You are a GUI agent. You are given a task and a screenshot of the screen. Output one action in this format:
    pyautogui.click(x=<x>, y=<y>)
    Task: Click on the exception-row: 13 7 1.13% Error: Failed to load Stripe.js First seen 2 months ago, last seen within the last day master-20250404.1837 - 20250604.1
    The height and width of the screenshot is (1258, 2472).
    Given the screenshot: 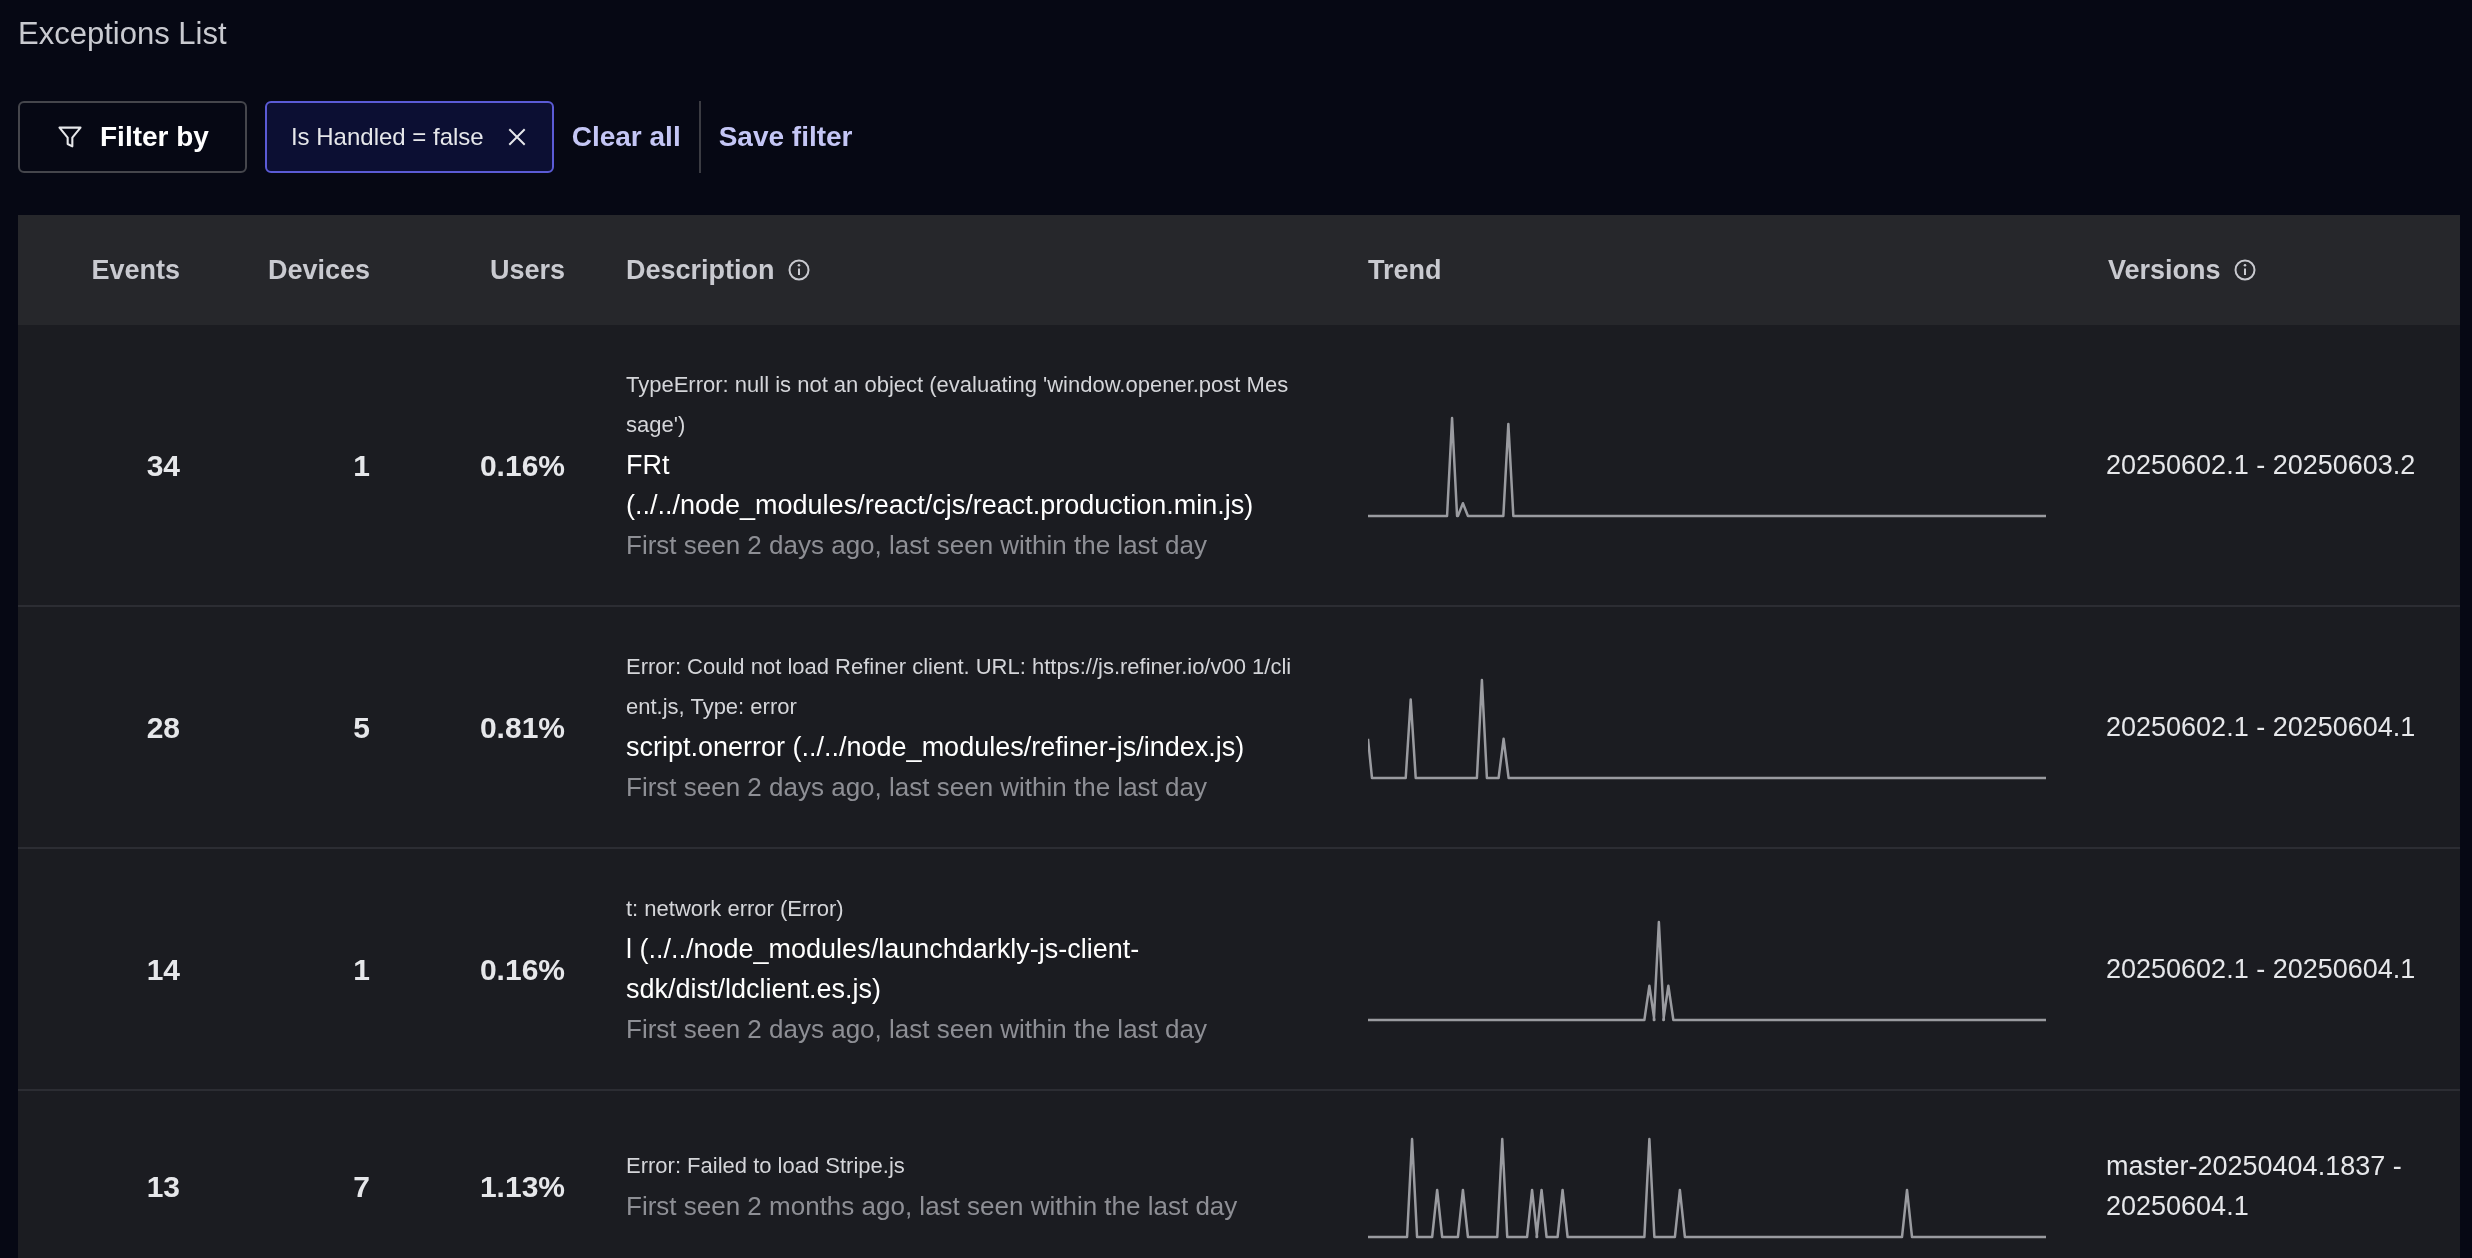 What is the action you would take?
    pyautogui.click(x=1239, y=1174)
    